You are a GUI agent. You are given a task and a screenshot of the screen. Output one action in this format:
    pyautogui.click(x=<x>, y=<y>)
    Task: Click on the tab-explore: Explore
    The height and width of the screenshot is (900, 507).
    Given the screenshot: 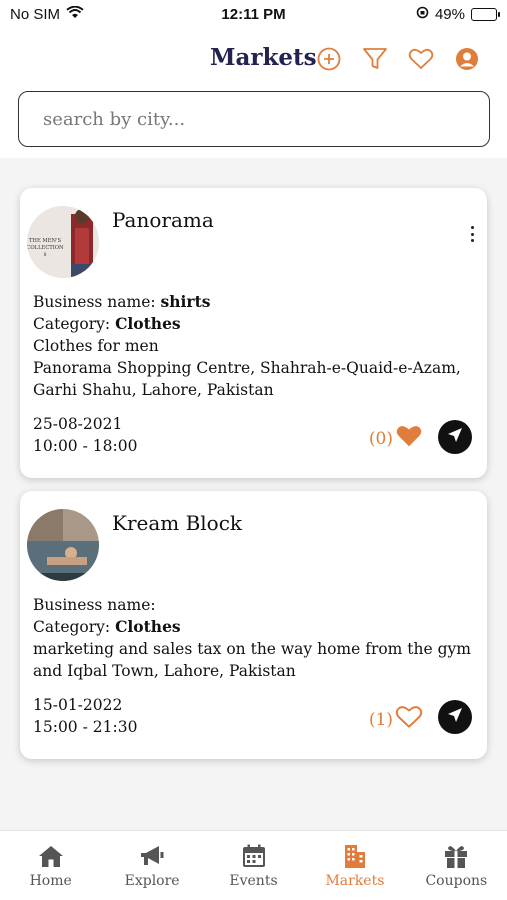 What is the action you would take?
    pyautogui.click(x=151, y=865)
    